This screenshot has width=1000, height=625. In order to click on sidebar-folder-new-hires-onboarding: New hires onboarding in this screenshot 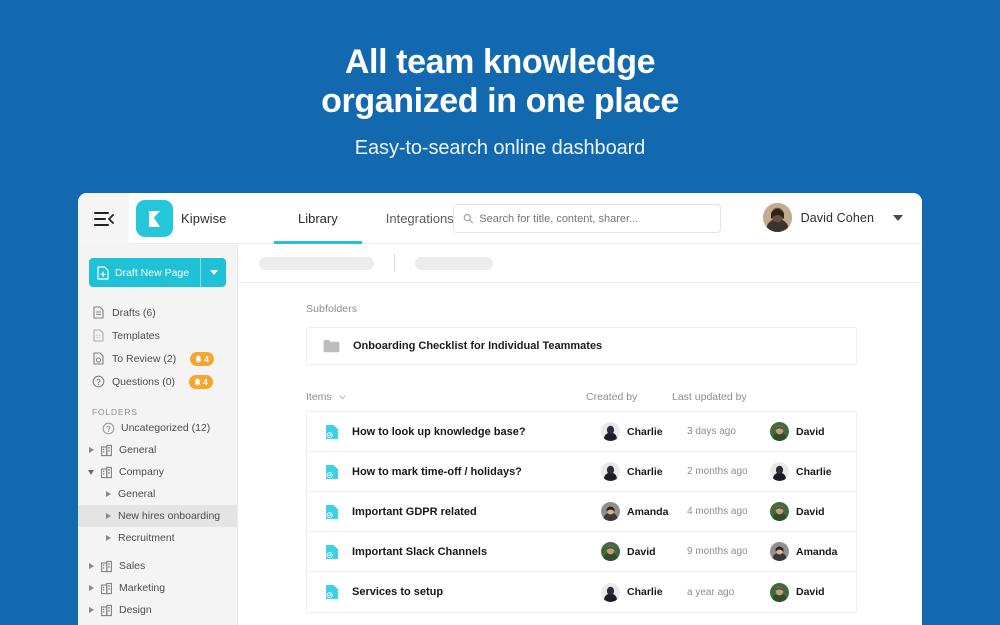, I will do `click(157, 516)`.